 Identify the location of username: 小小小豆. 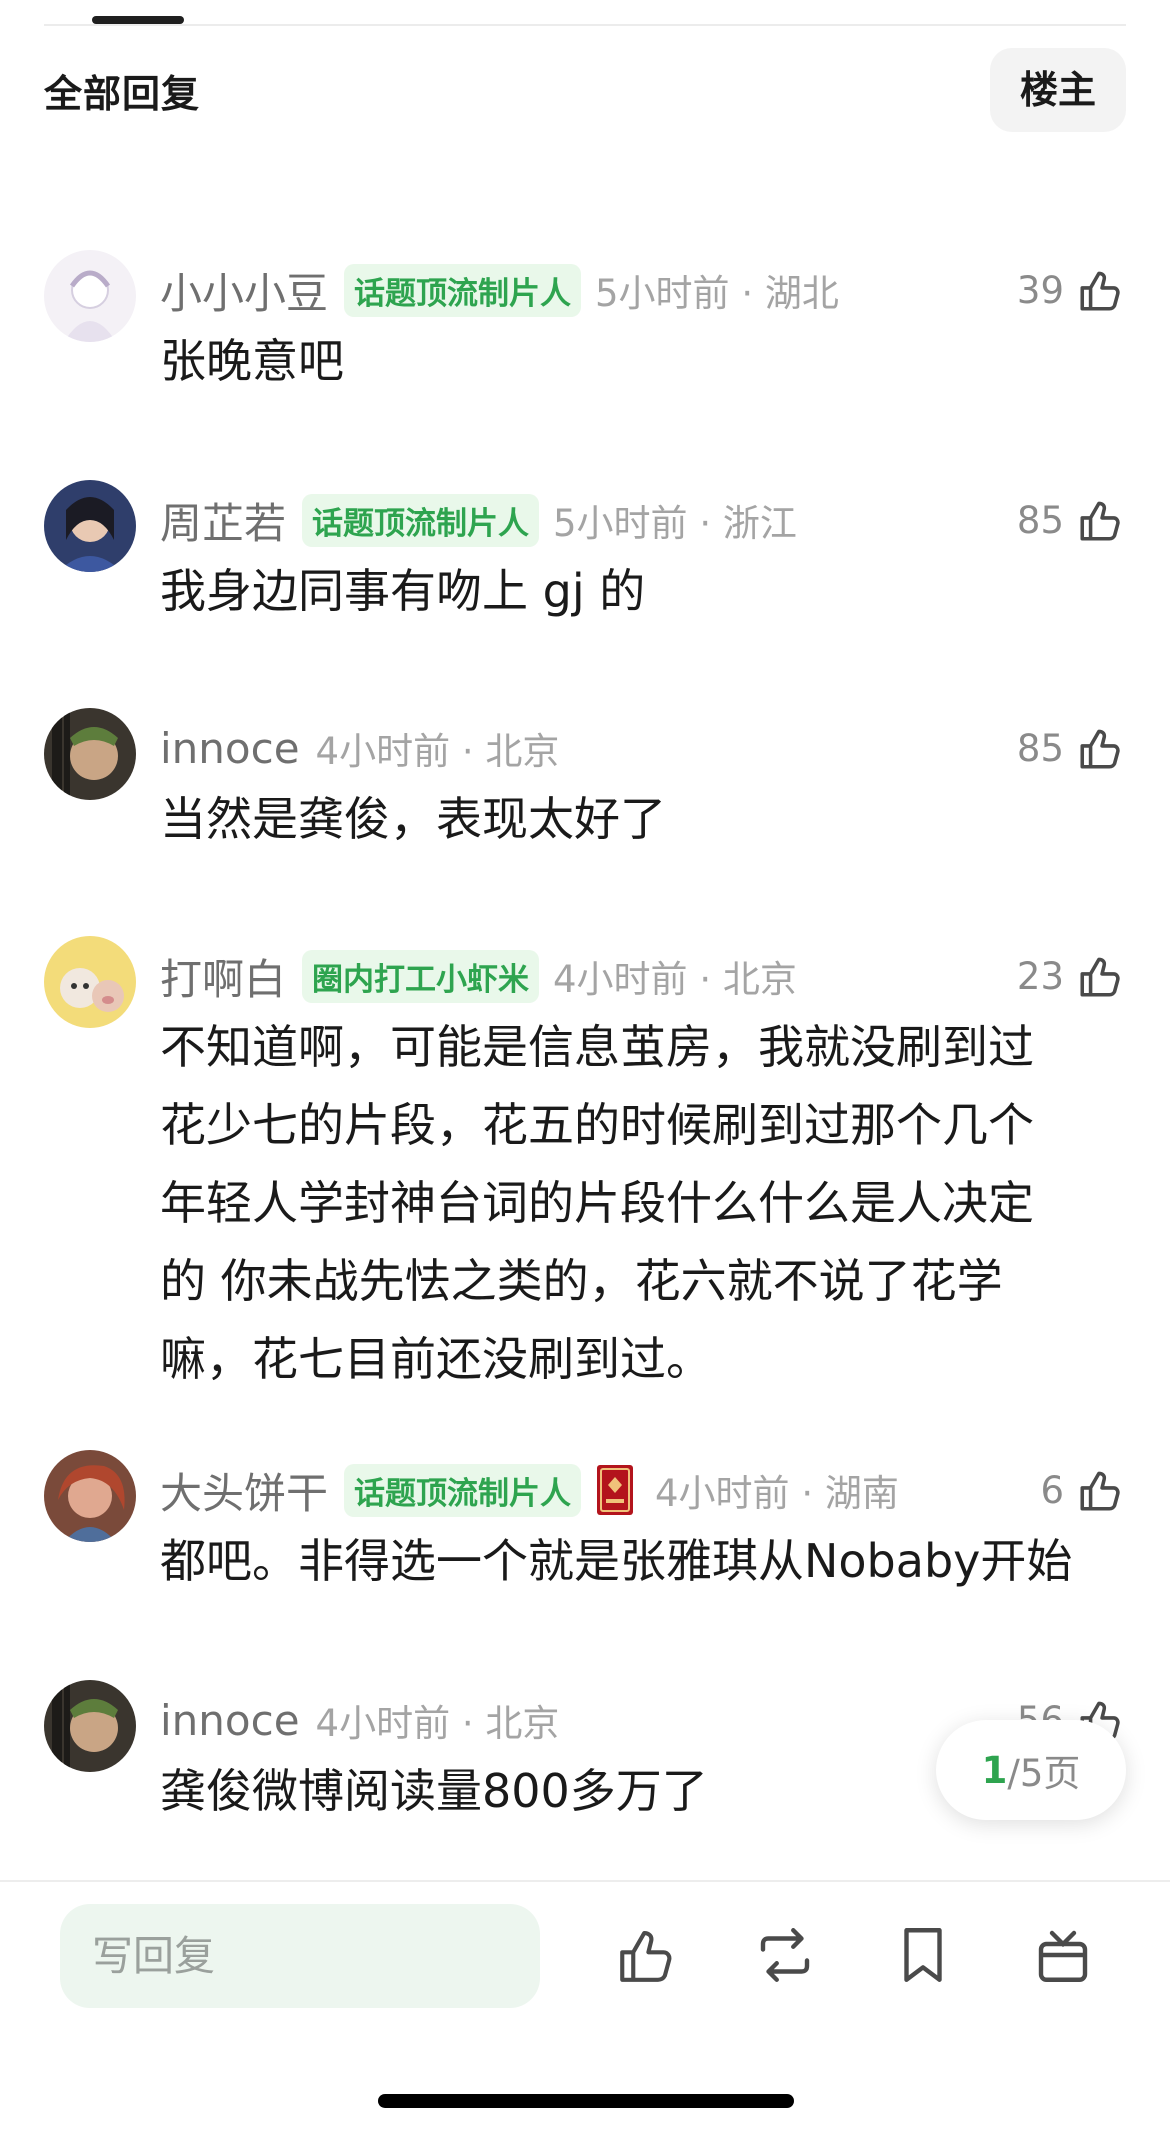
(244, 290).